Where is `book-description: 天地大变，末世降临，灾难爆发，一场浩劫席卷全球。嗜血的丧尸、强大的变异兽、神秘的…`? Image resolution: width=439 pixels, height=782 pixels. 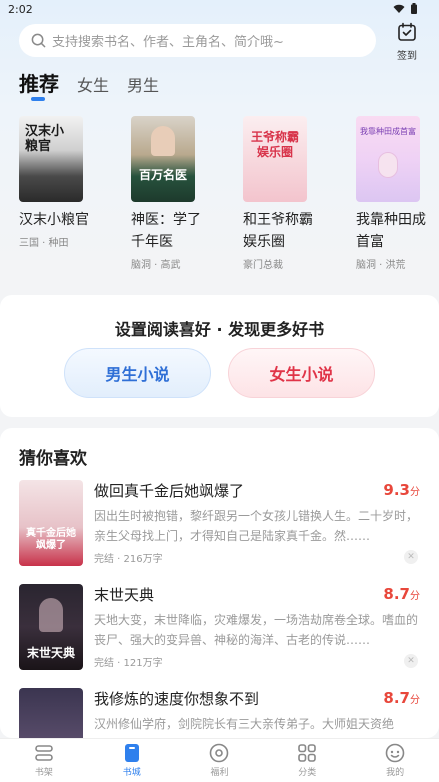 book-description: 天地大变，末世降临，灾难爆发，一场浩劫席卷全球。嗜血的丧尸、强大的变异兽、神秘的… is located at coordinates (256, 630).